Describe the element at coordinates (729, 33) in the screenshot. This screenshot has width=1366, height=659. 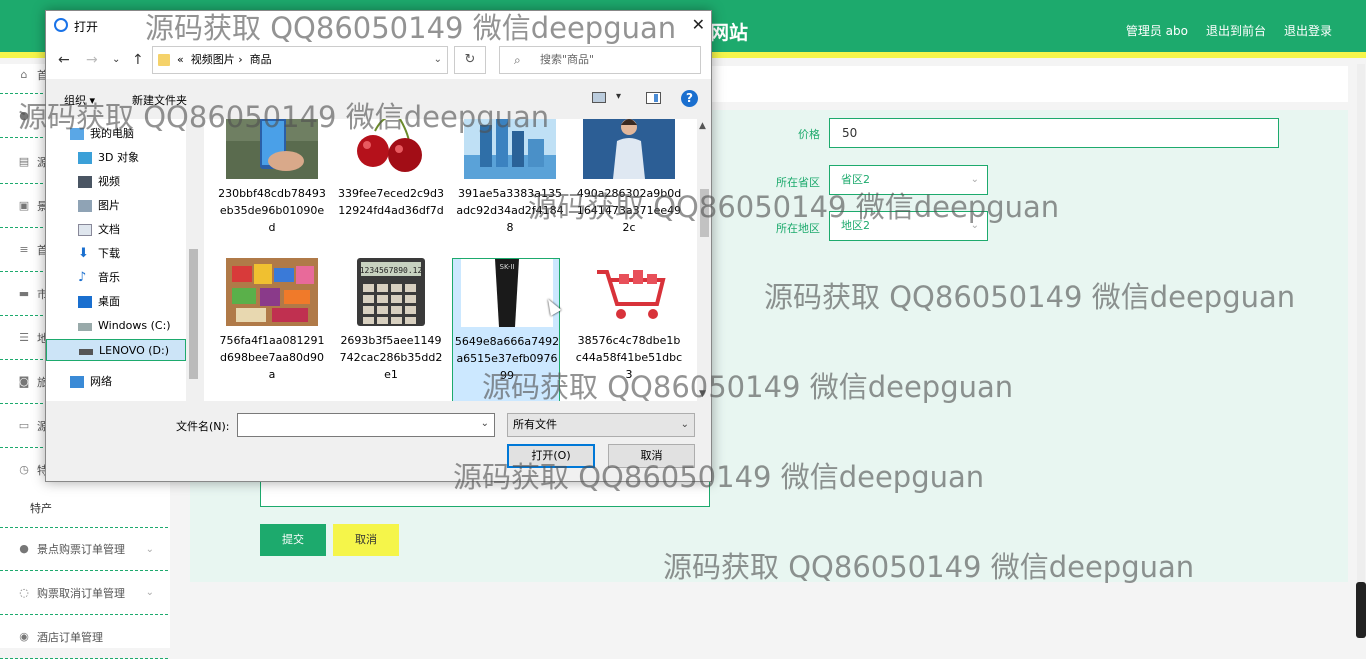
I see `site-title: 网站` at that location.